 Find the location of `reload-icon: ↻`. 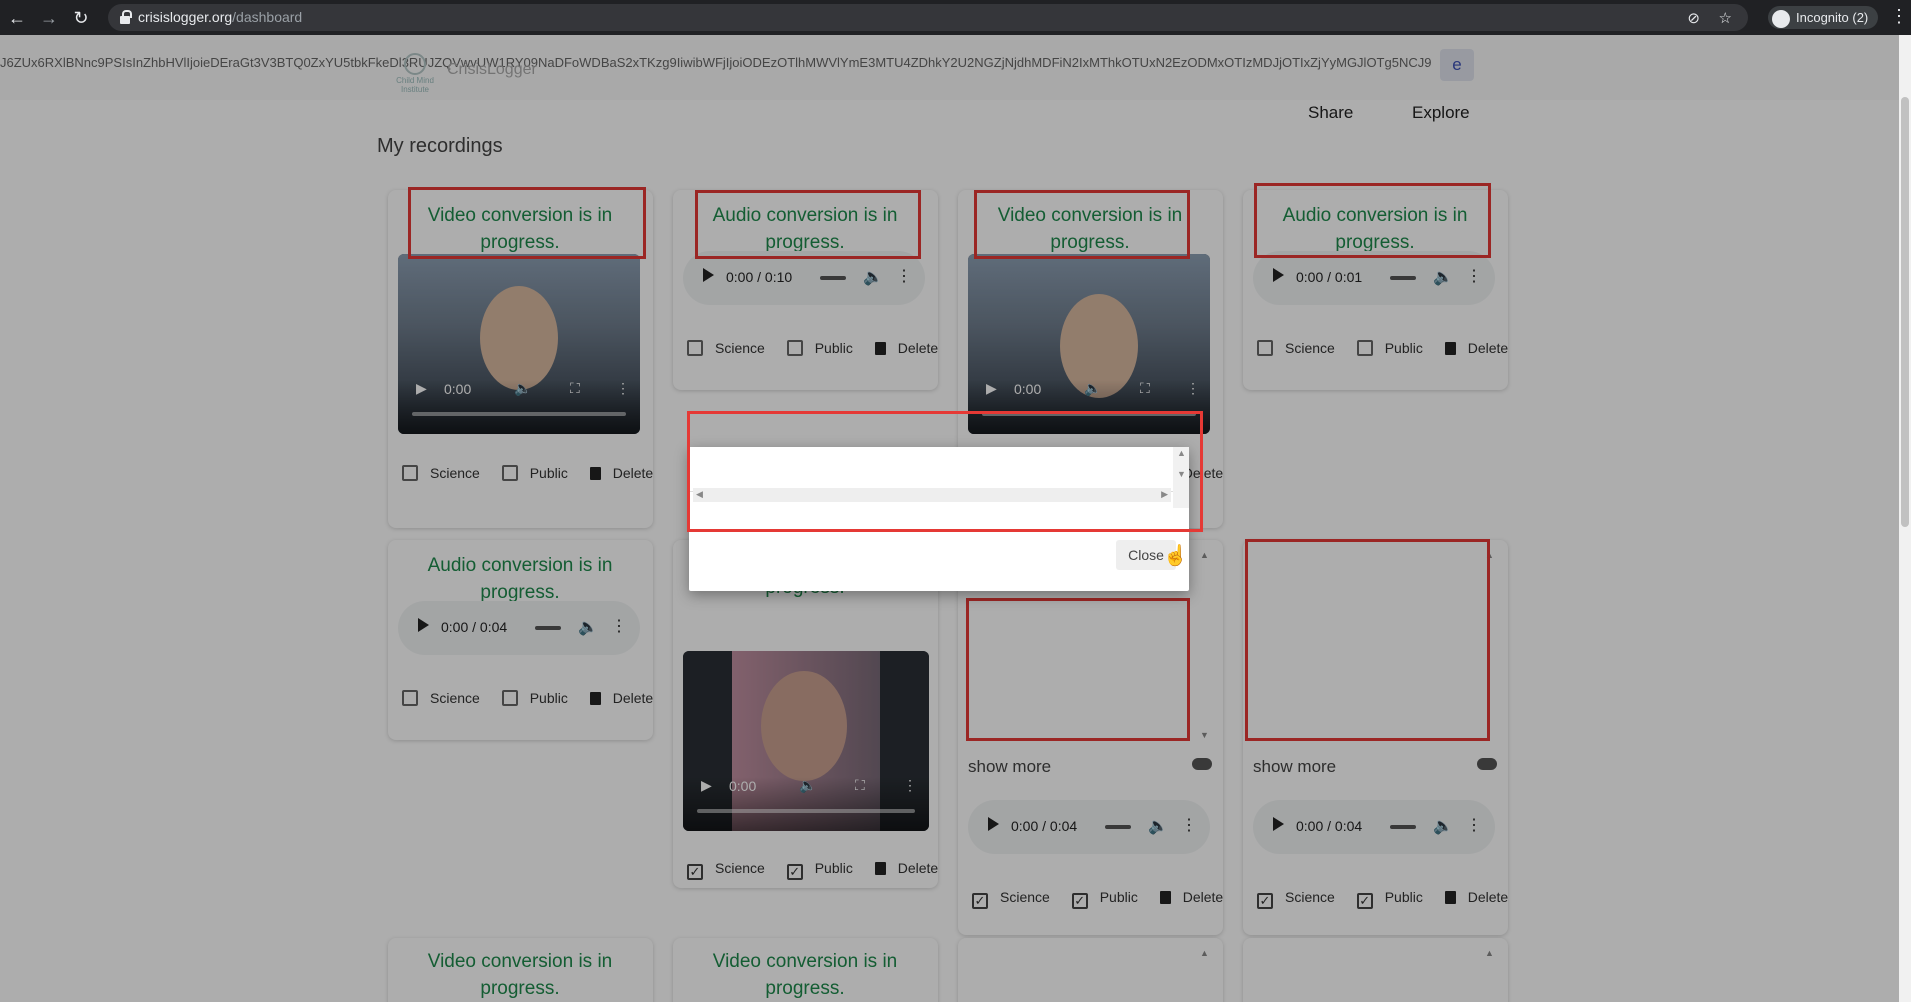

reload-icon: ↻ is located at coordinates (81, 18).